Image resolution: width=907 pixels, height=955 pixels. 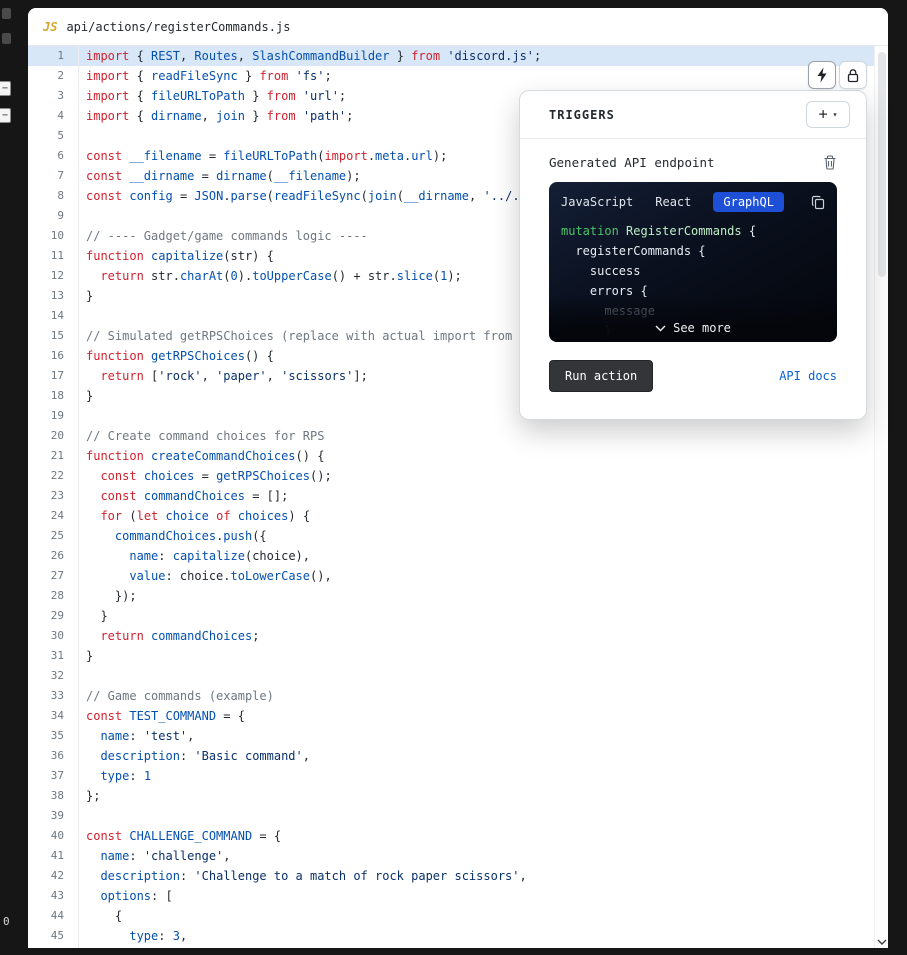 I want to click on code-text: function capitalize(str) {, so click(x=180, y=256).